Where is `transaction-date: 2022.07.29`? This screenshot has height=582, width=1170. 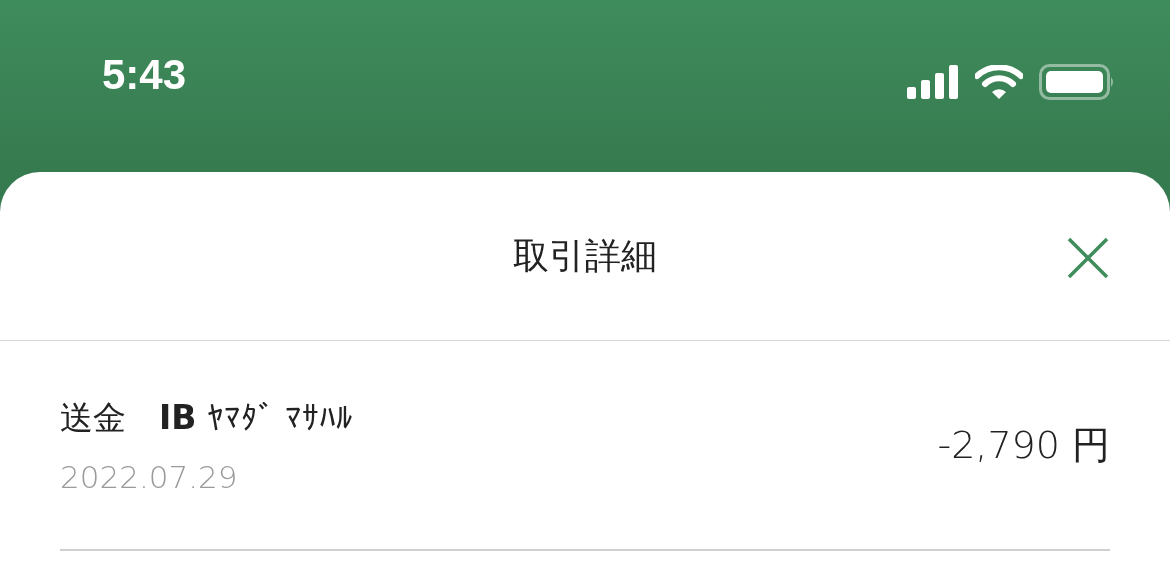 transaction-date: 2022.07.29 is located at coordinates (149, 476).